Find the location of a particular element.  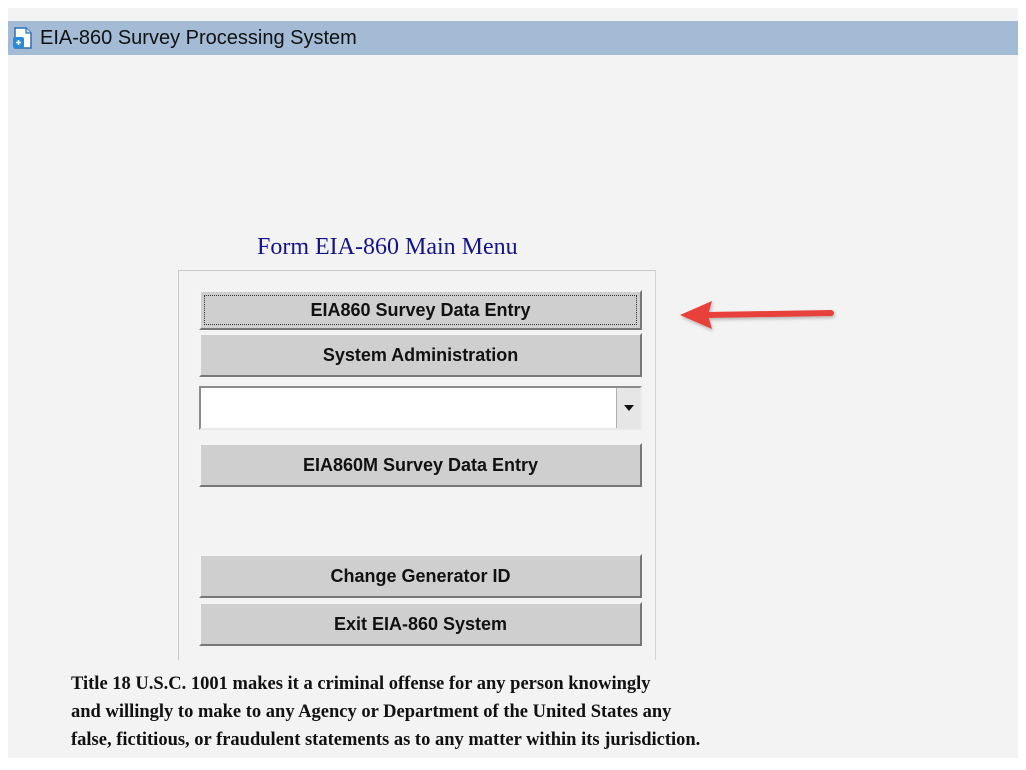

application-icon is located at coordinates (23, 38).